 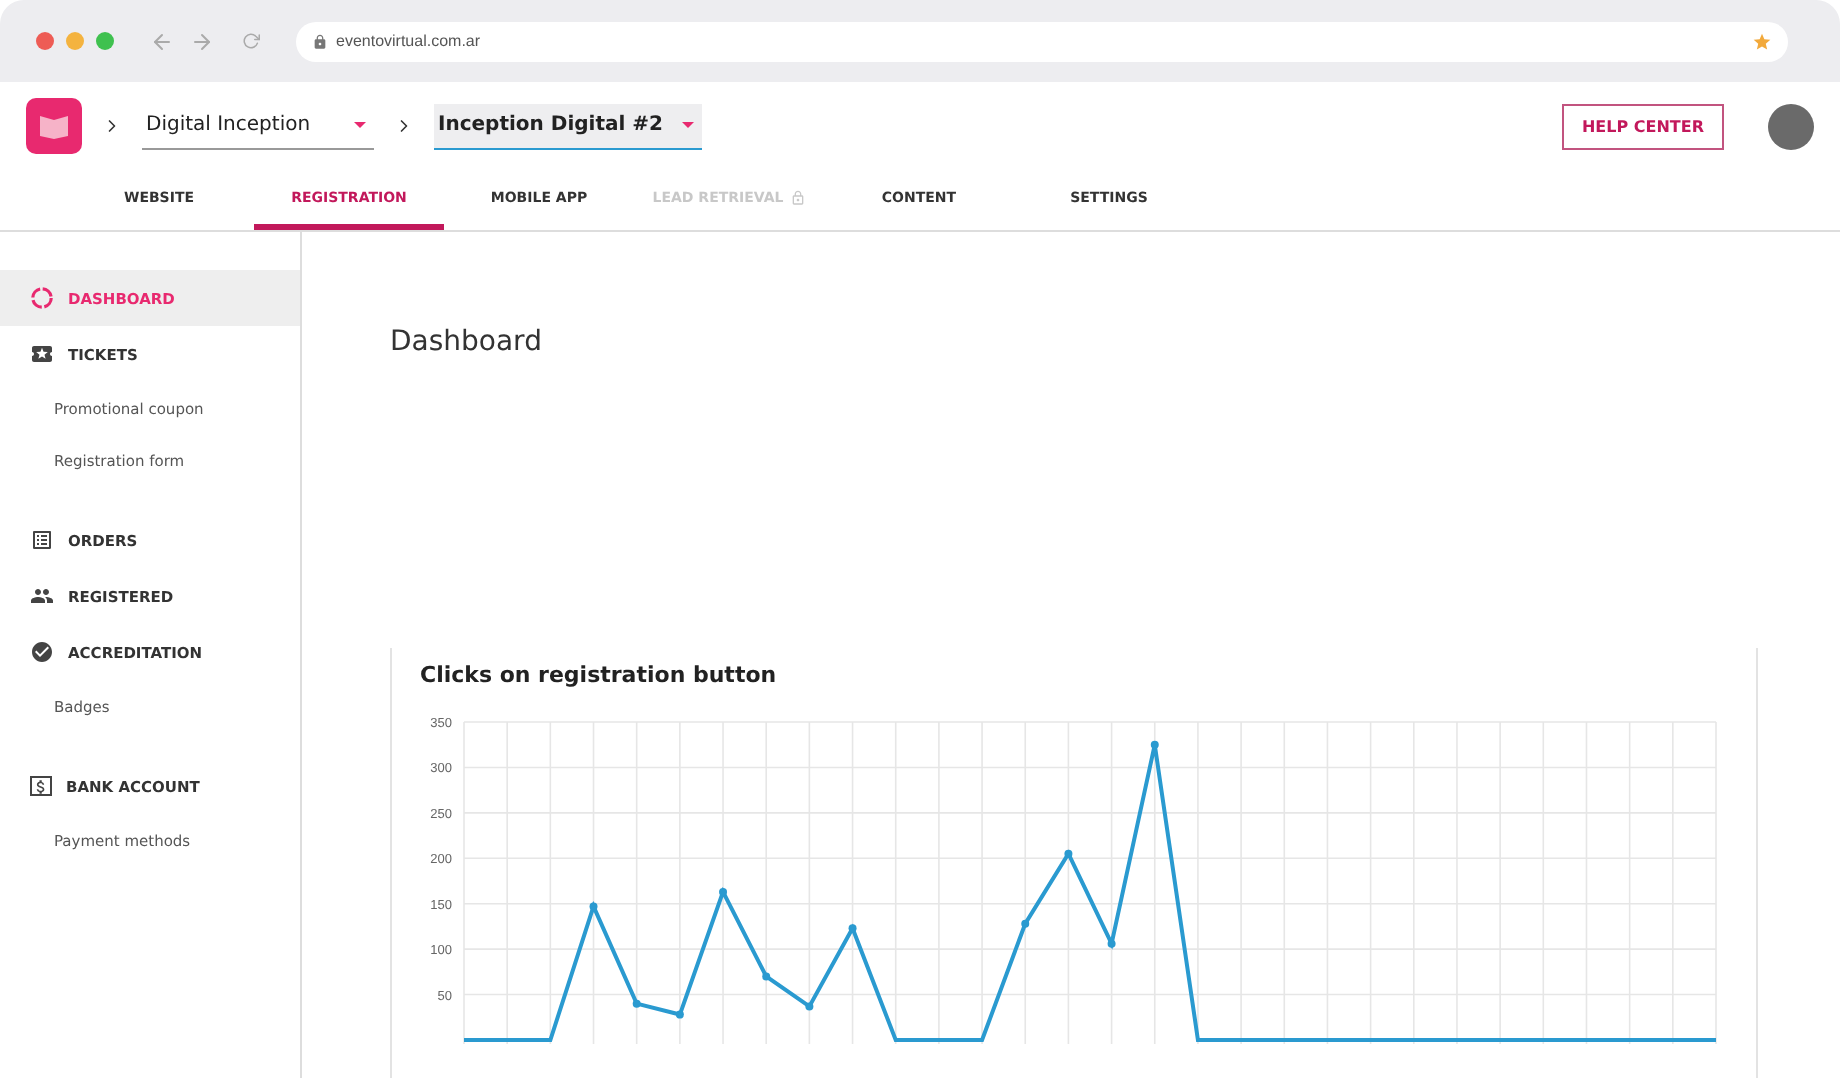 I want to click on dollar-icon, so click(x=41, y=786).